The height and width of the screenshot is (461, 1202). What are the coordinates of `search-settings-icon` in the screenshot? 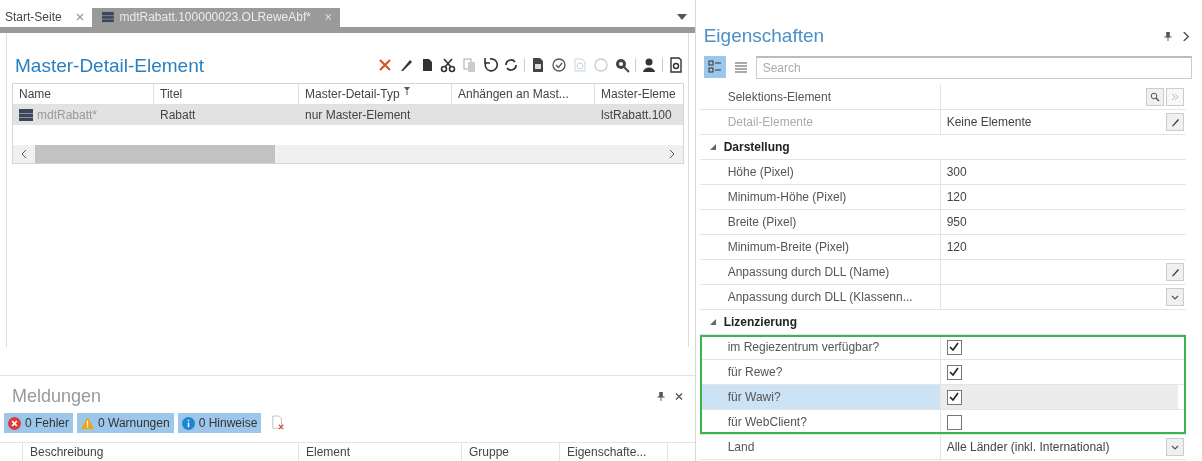 It's located at (621, 64).